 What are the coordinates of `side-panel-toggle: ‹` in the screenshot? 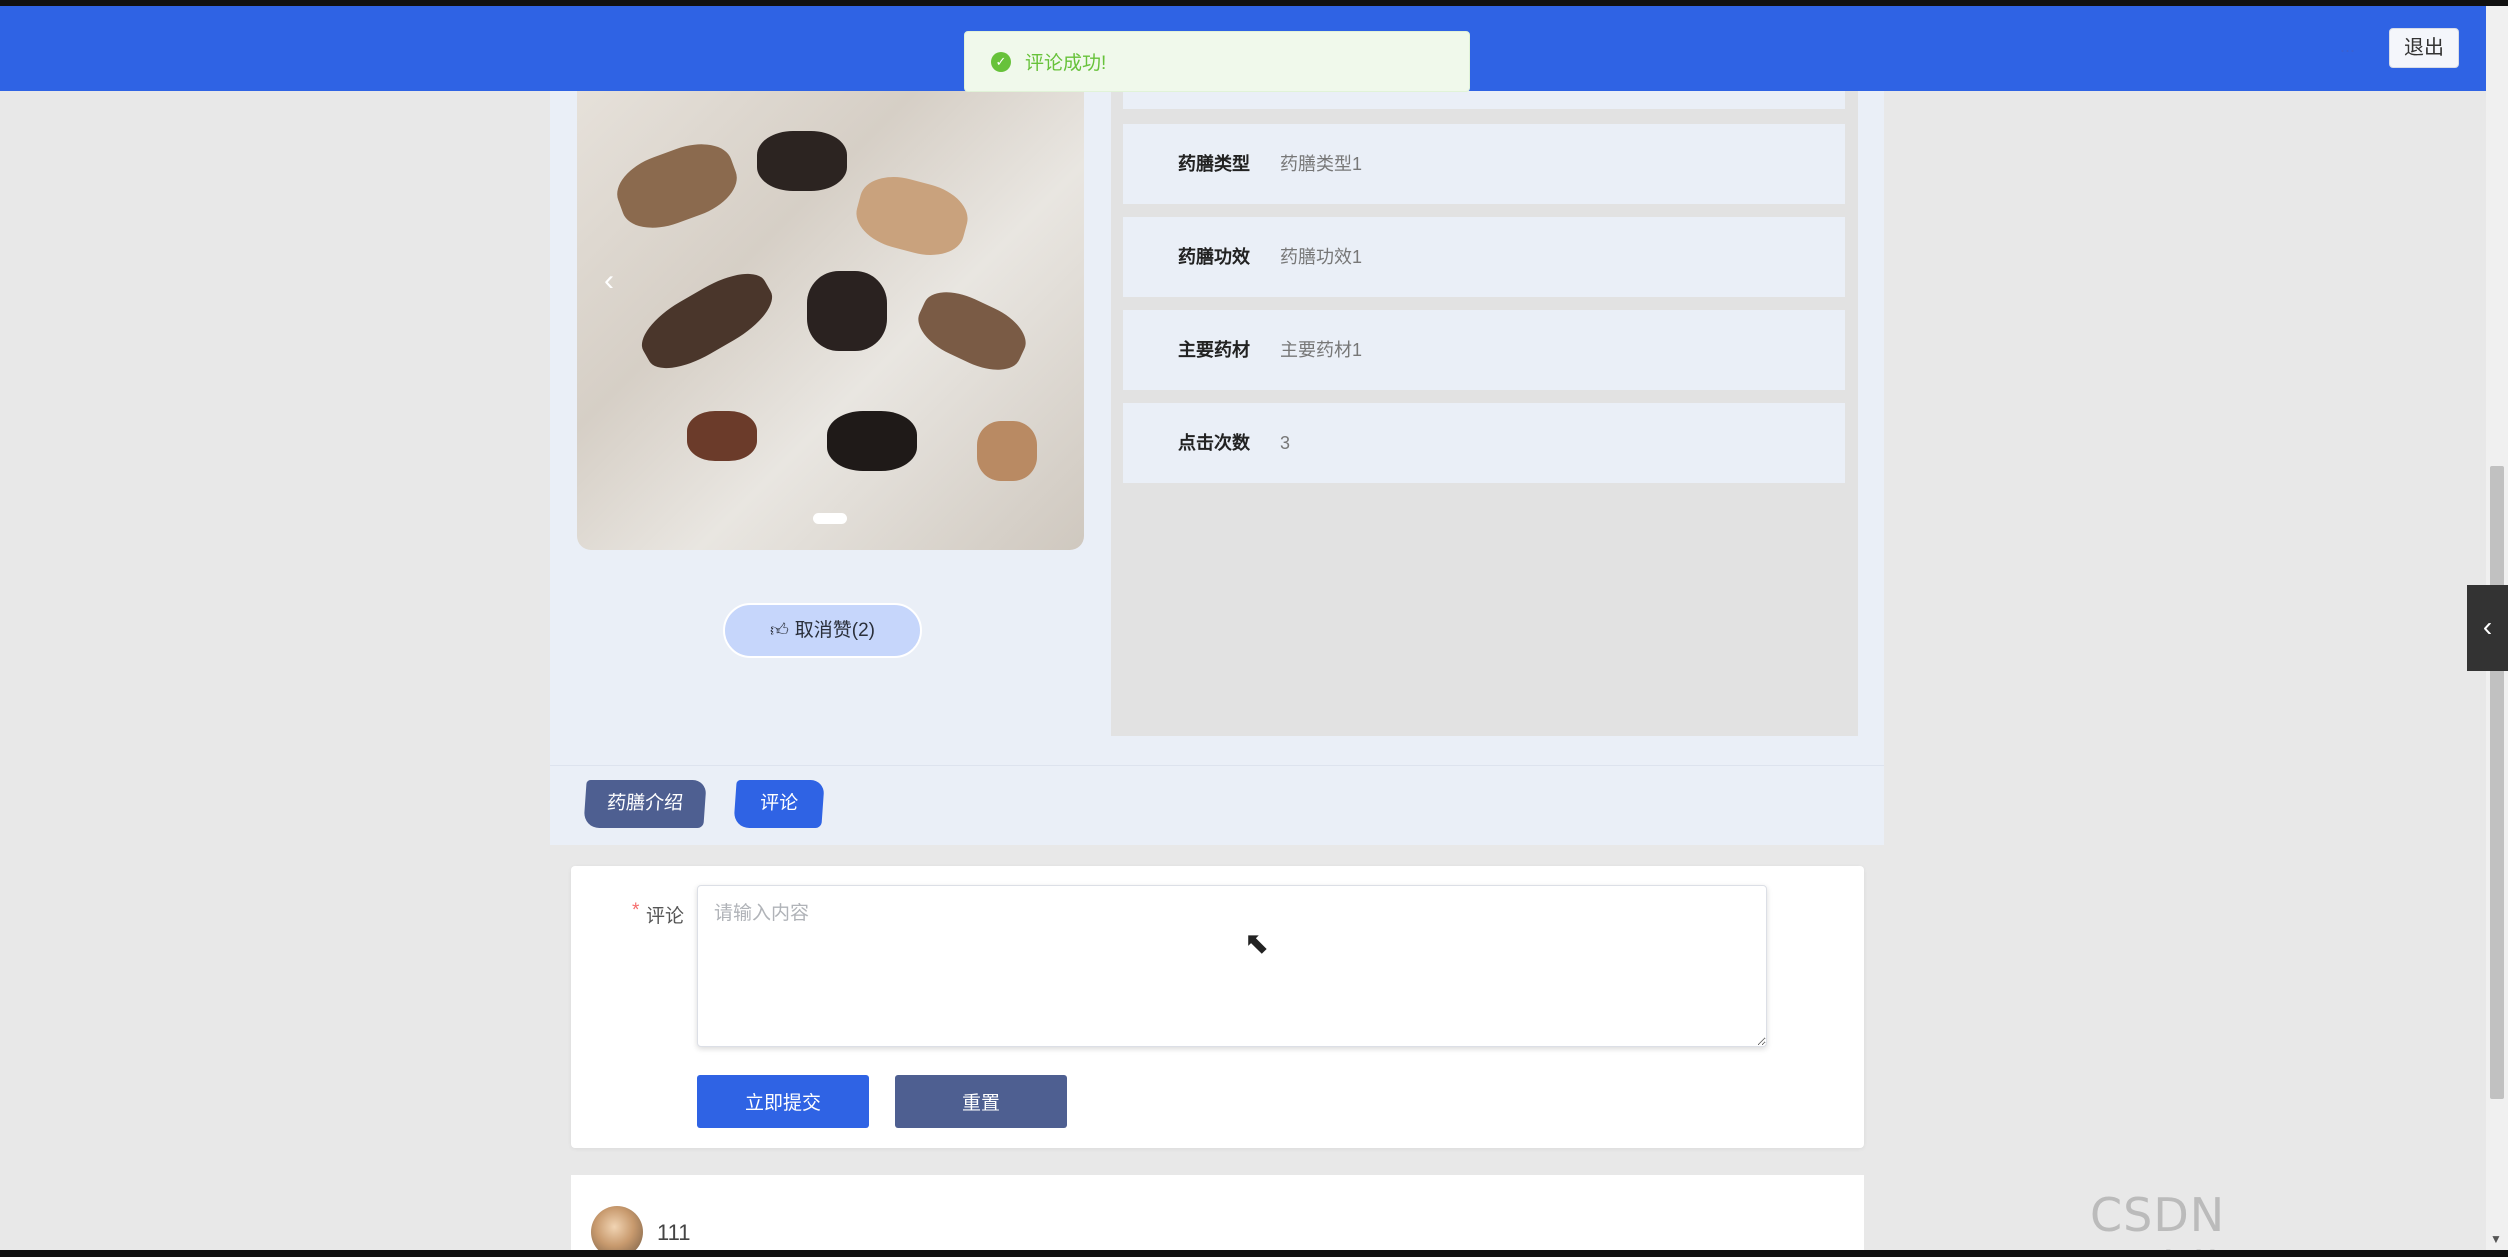 It's located at (2487, 628).